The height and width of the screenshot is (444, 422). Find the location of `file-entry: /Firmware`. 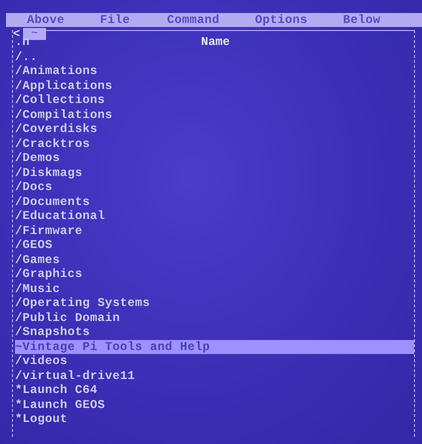

file-entry: /Firmware is located at coordinates (214, 231).